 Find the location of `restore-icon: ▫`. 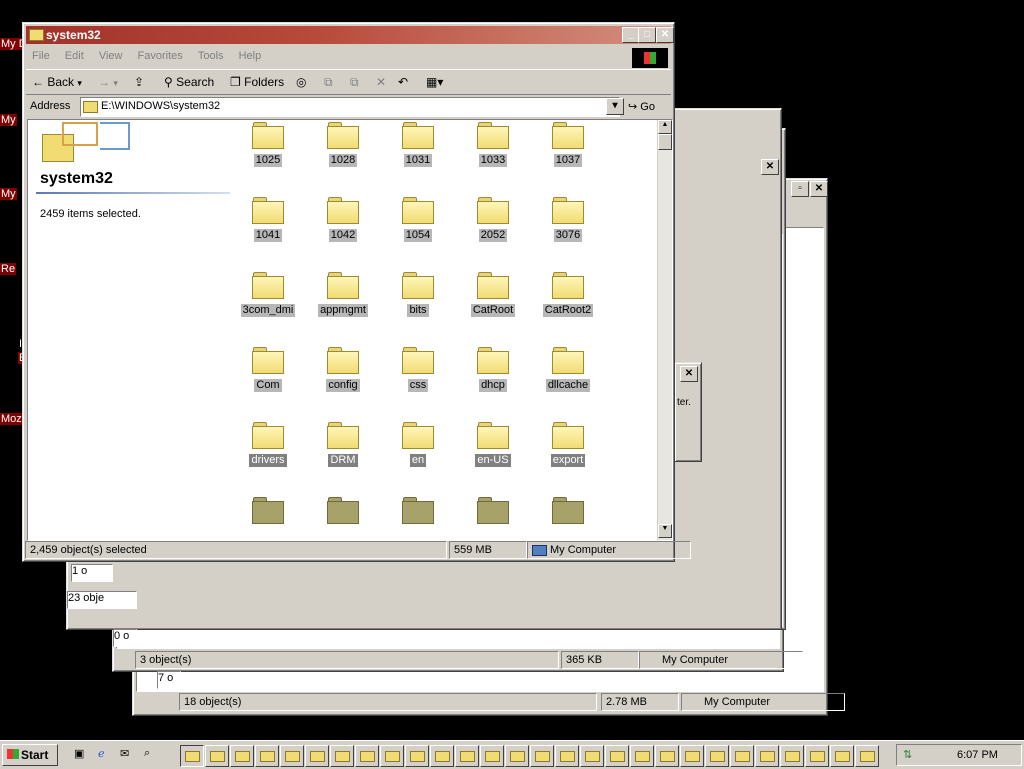

restore-icon: ▫ is located at coordinates (800, 189).